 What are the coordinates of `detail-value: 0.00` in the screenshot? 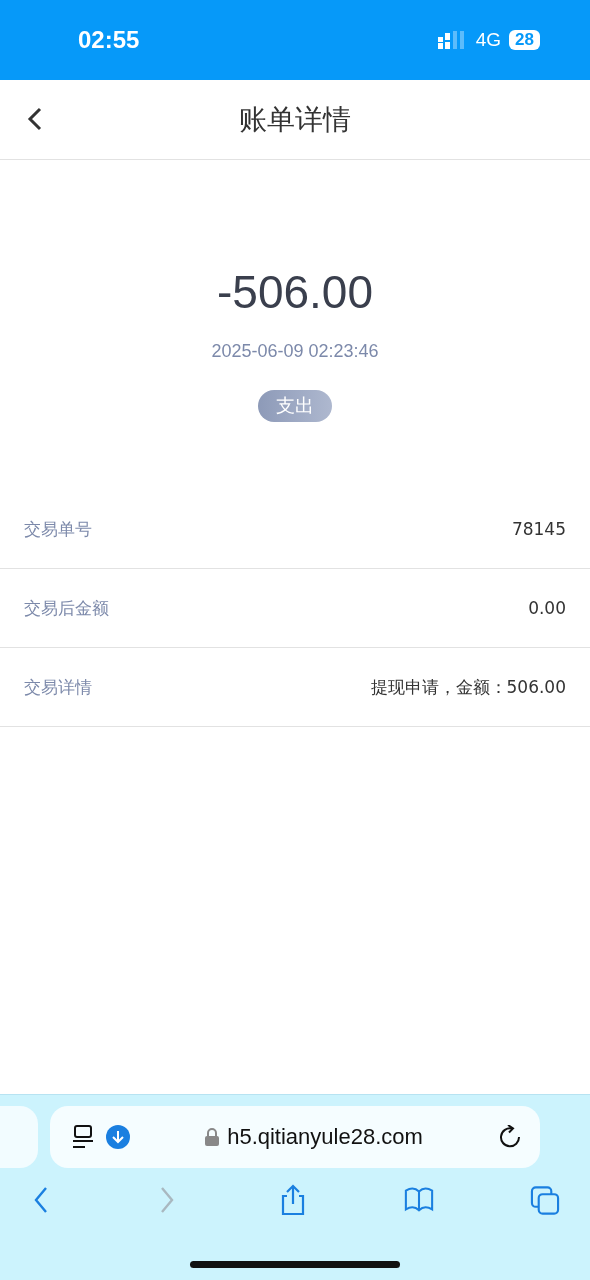 It's located at (547, 608).